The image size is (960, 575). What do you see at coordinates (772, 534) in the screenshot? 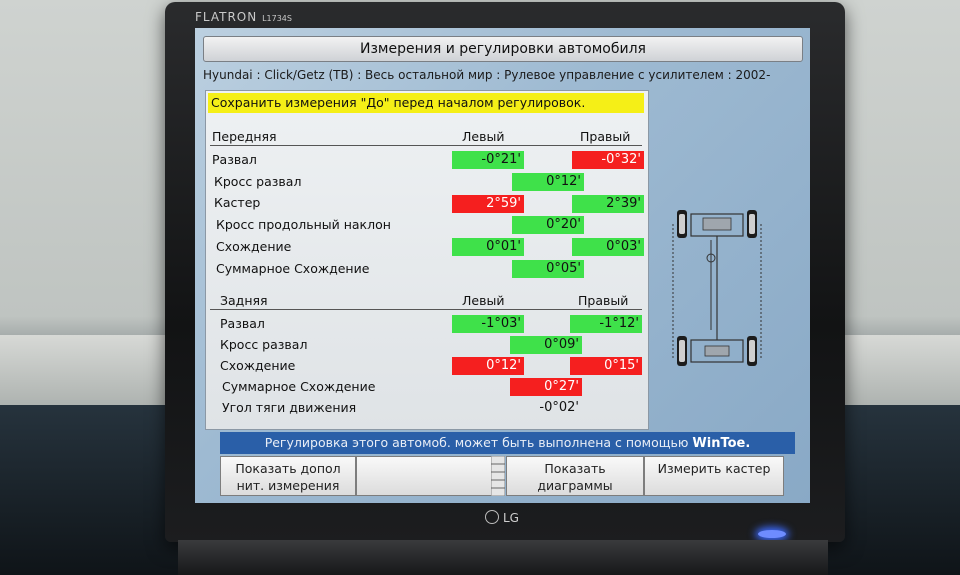
I see `power-led-icon` at bounding box center [772, 534].